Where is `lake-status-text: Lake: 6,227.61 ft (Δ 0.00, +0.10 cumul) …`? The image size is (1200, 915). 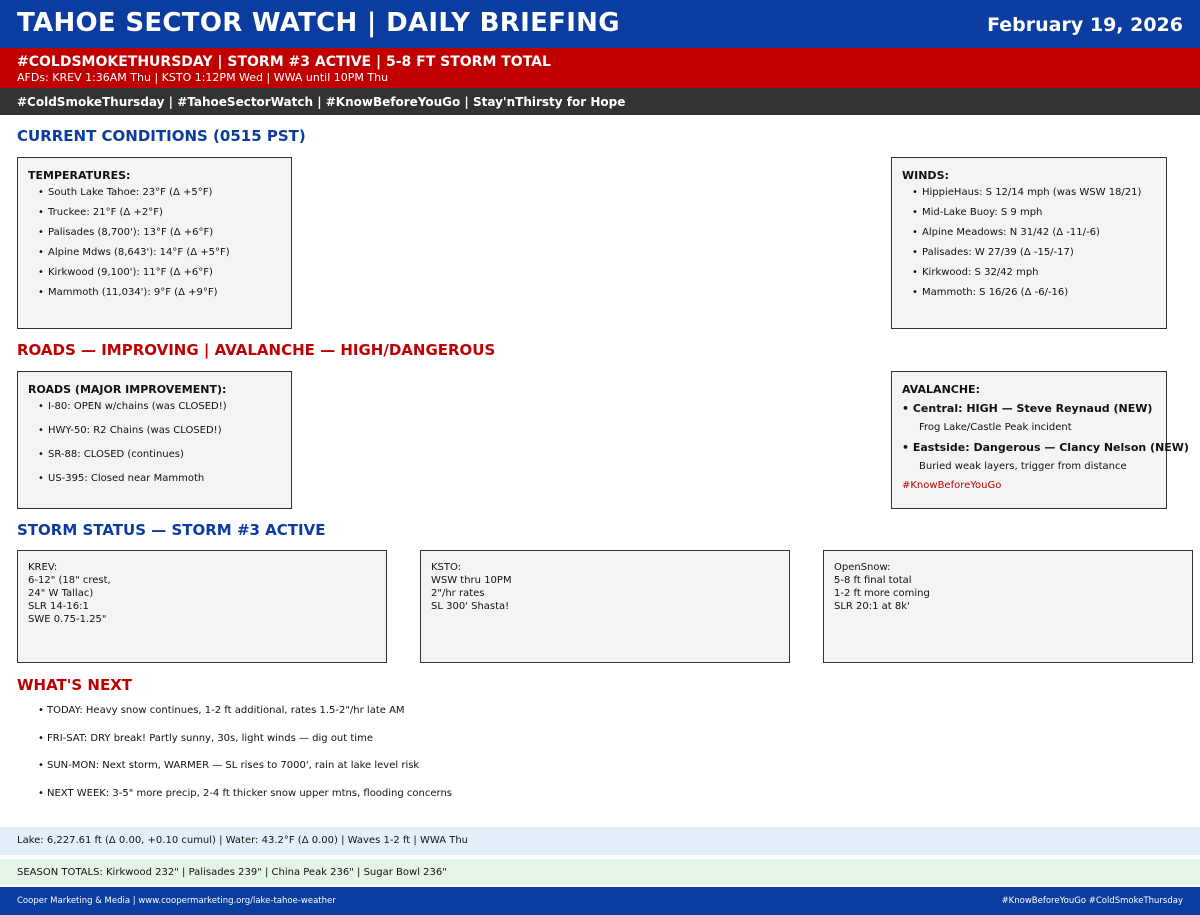 lake-status-text: Lake: 6,227.61 ft (Δ 0.00, +0.10 cumul) … is located at coordinates (242, 840).